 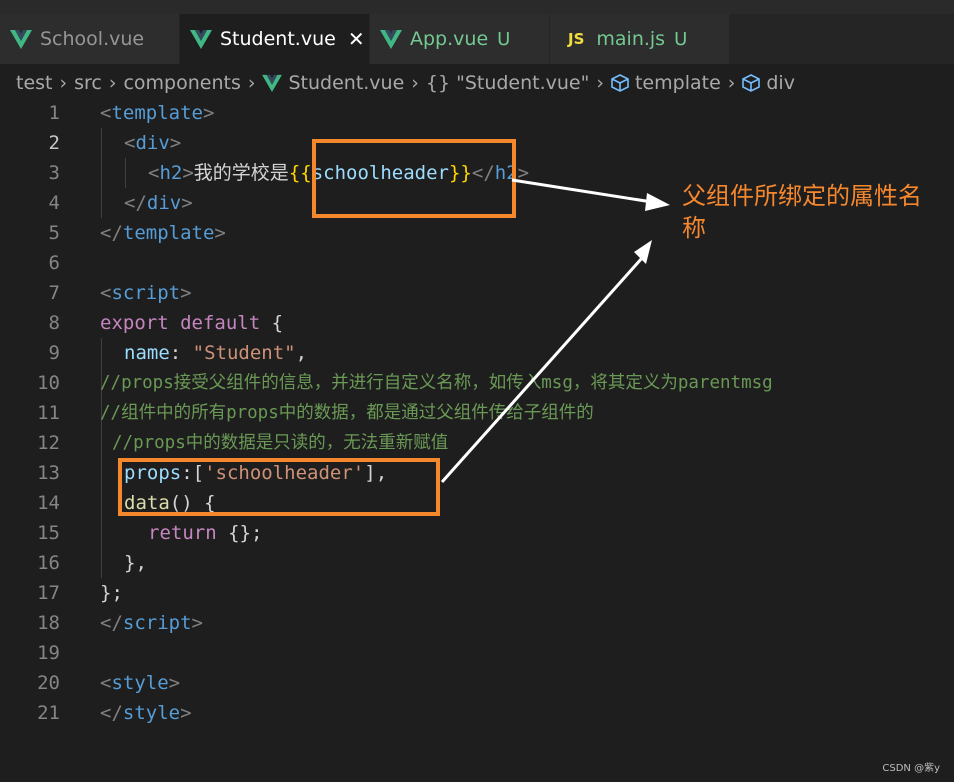 I want to click on annotation-arrows, so click(x=555, y=330).